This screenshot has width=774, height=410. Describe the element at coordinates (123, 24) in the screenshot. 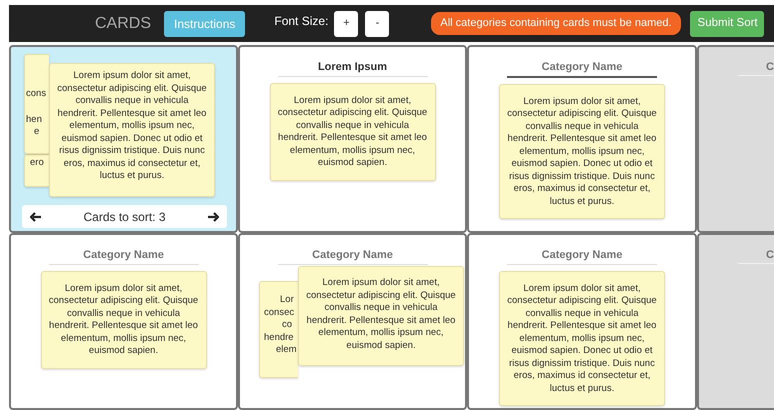

I see `app-title: CARDS` at that location.